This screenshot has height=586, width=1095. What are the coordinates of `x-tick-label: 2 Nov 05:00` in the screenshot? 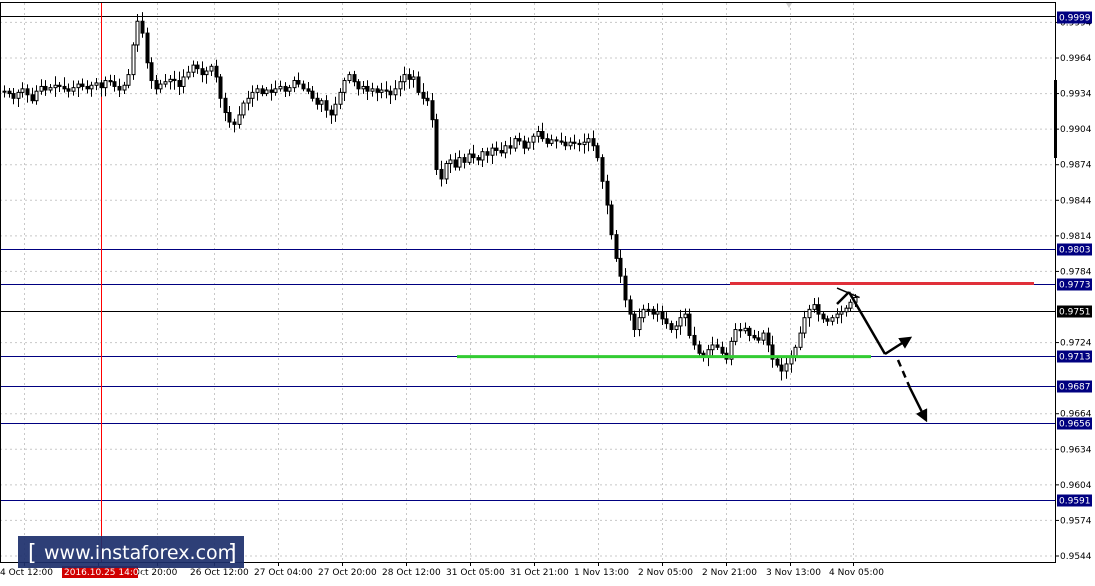 It's located at (665, 573).